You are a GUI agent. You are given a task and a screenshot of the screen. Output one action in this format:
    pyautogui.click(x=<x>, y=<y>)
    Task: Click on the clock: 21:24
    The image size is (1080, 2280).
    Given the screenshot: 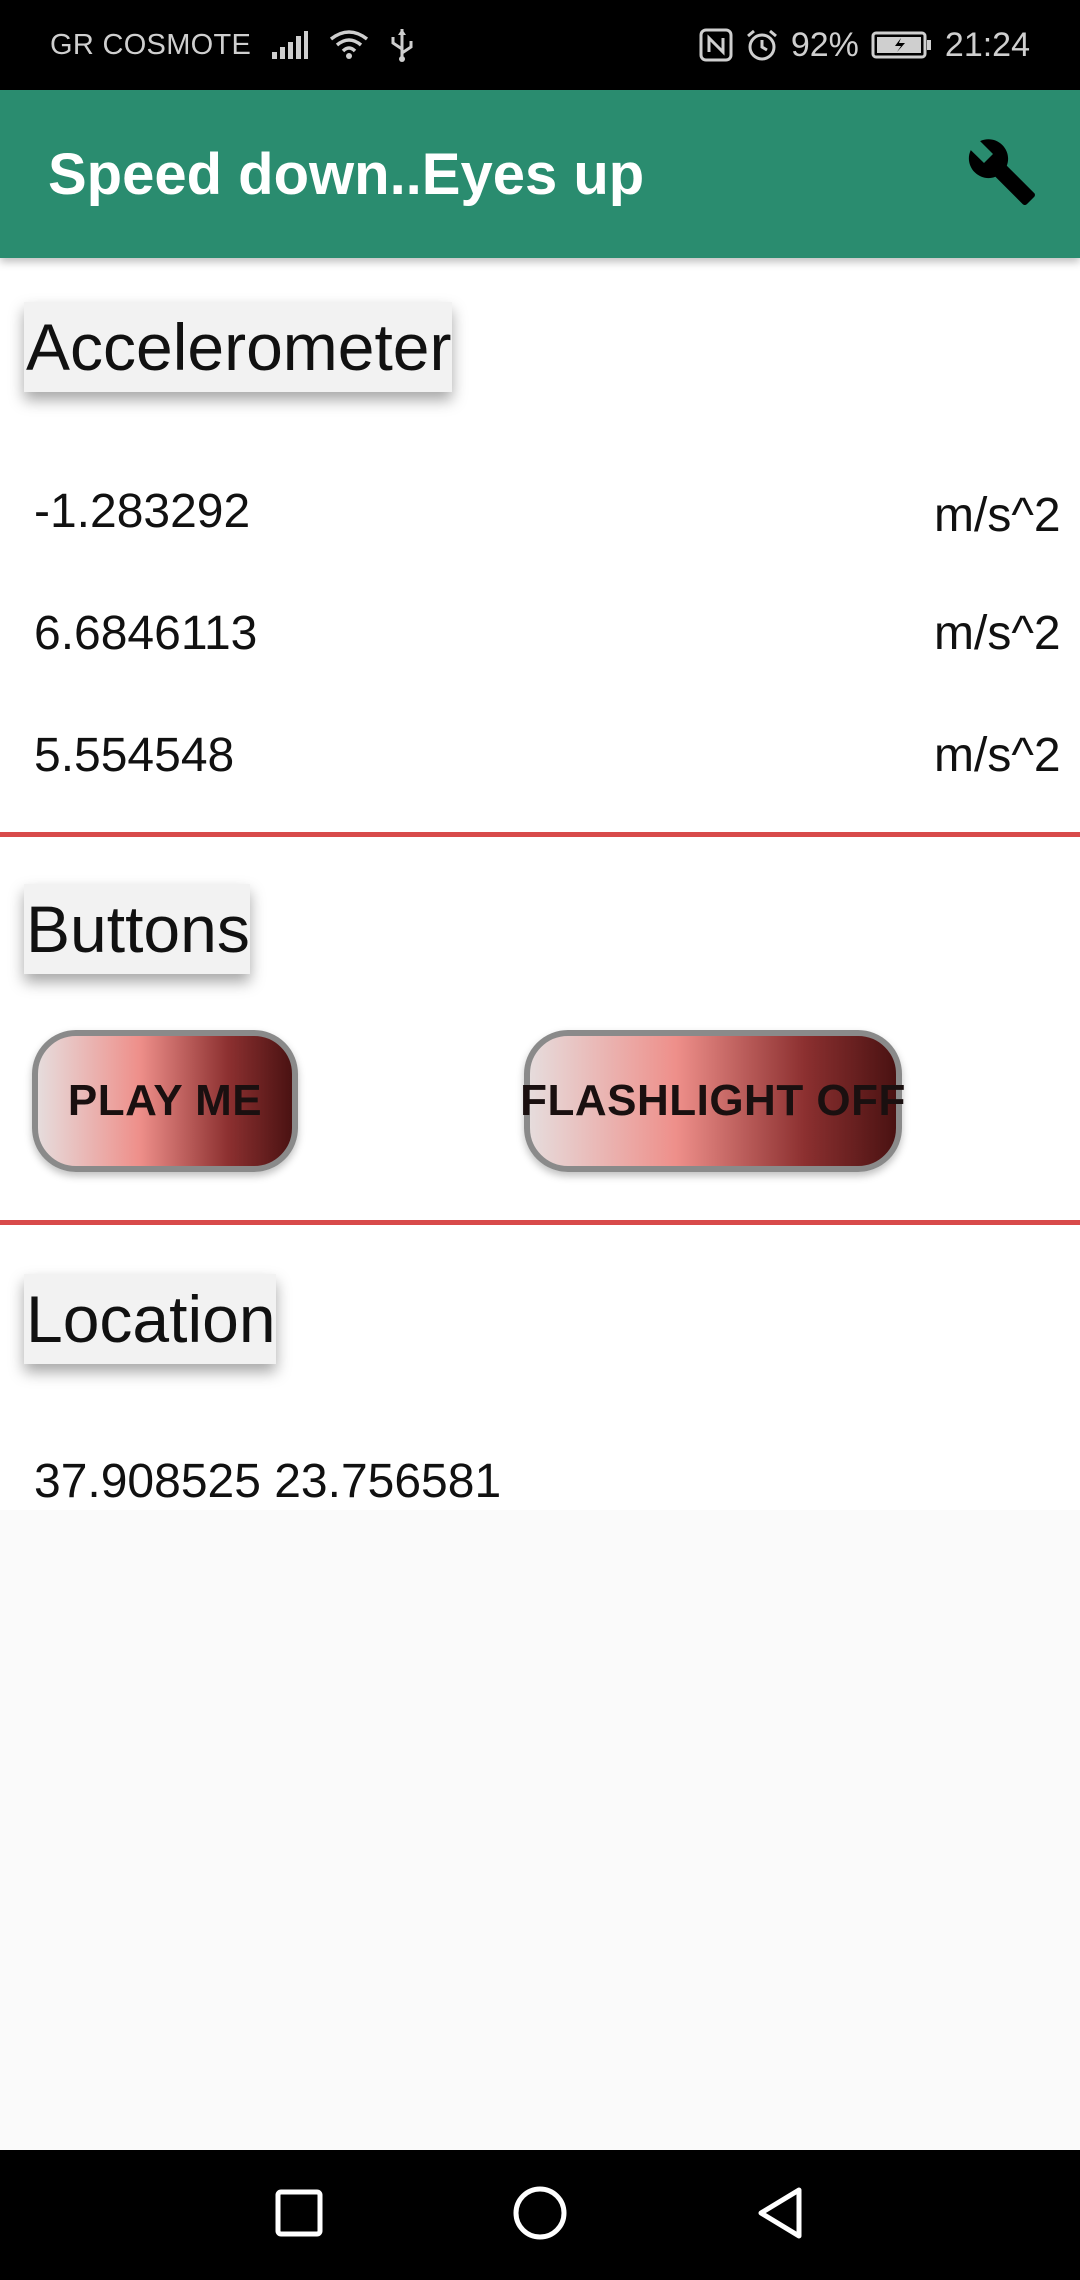 What is the action you would take?
    pyautogui.click(x=987, y=44)
    